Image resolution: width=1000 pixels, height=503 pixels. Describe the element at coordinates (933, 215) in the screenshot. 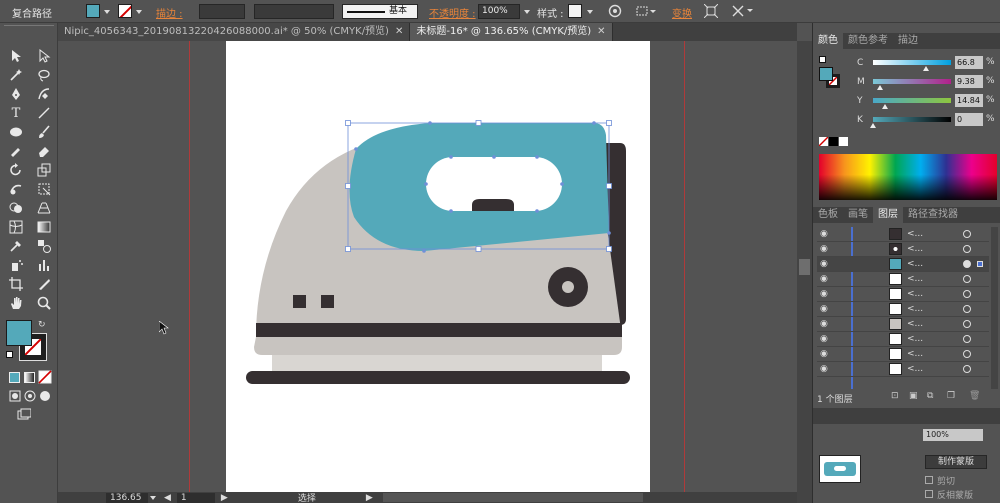

I see `tab-pathfinder: 路径查找器` at that location.